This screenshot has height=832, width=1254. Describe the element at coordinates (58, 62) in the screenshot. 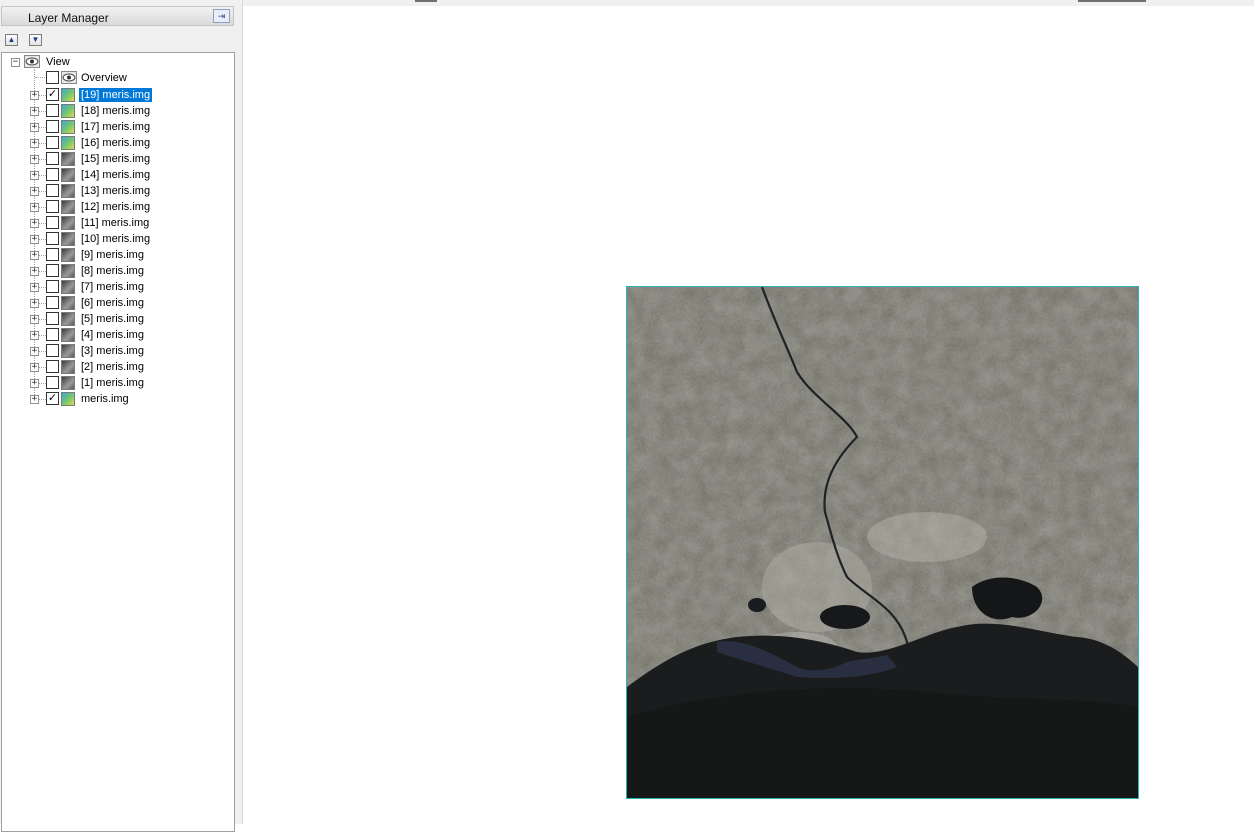

I see `tree-root-label: View` at that location.